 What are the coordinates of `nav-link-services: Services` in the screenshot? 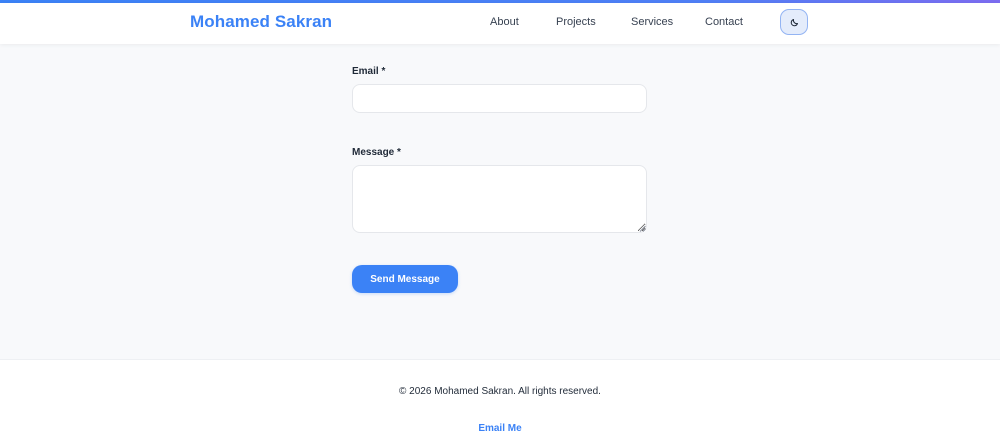 It's located at (652, 22).